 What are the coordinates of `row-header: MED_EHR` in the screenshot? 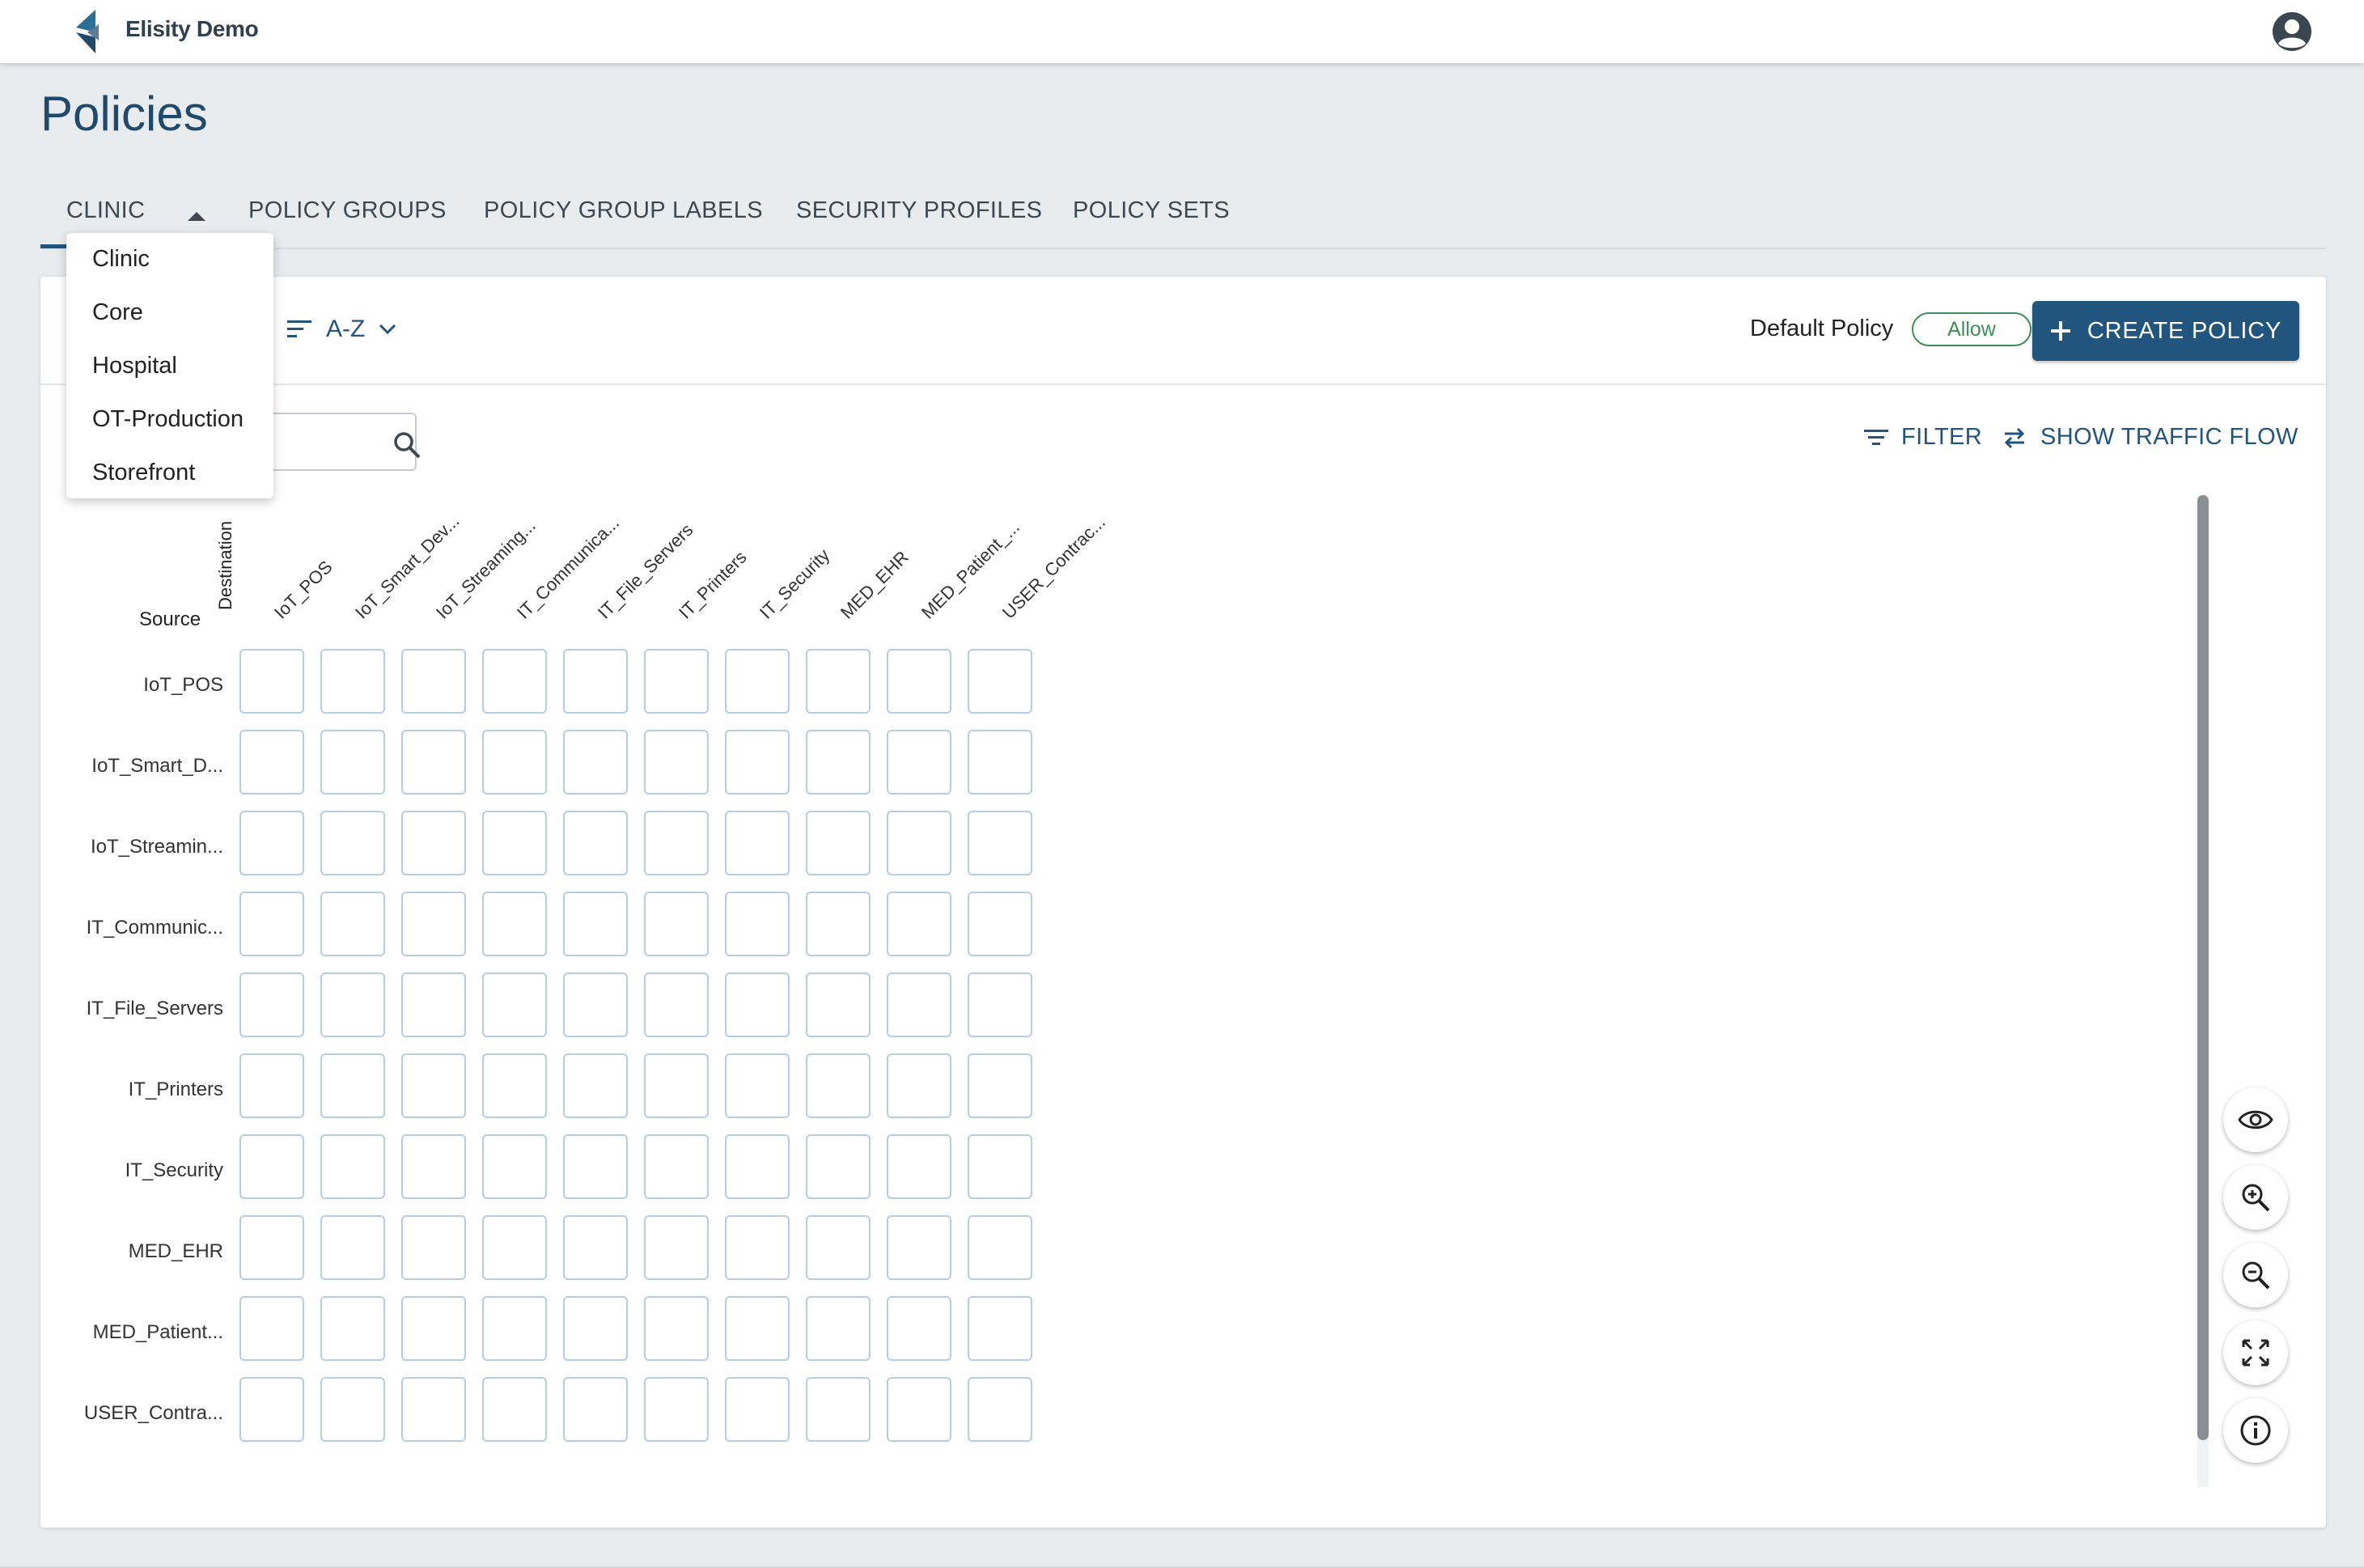 It's located at (130, 1252).